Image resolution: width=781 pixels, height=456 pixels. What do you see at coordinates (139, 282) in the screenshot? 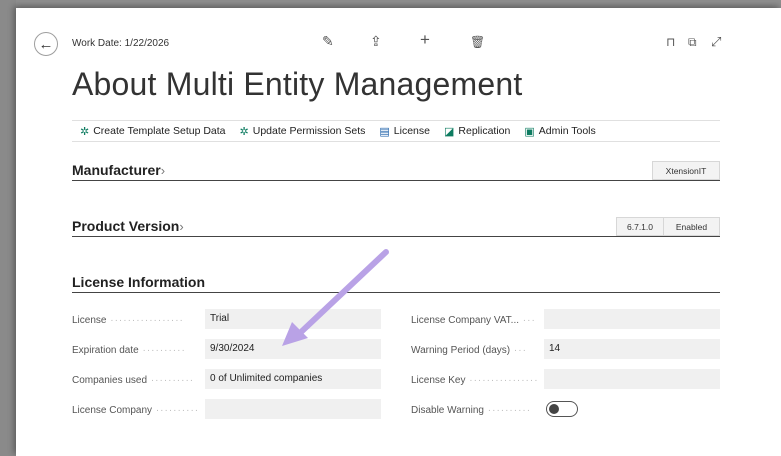
I see `license-information-header: License Information` at bounding box center [139, 282].